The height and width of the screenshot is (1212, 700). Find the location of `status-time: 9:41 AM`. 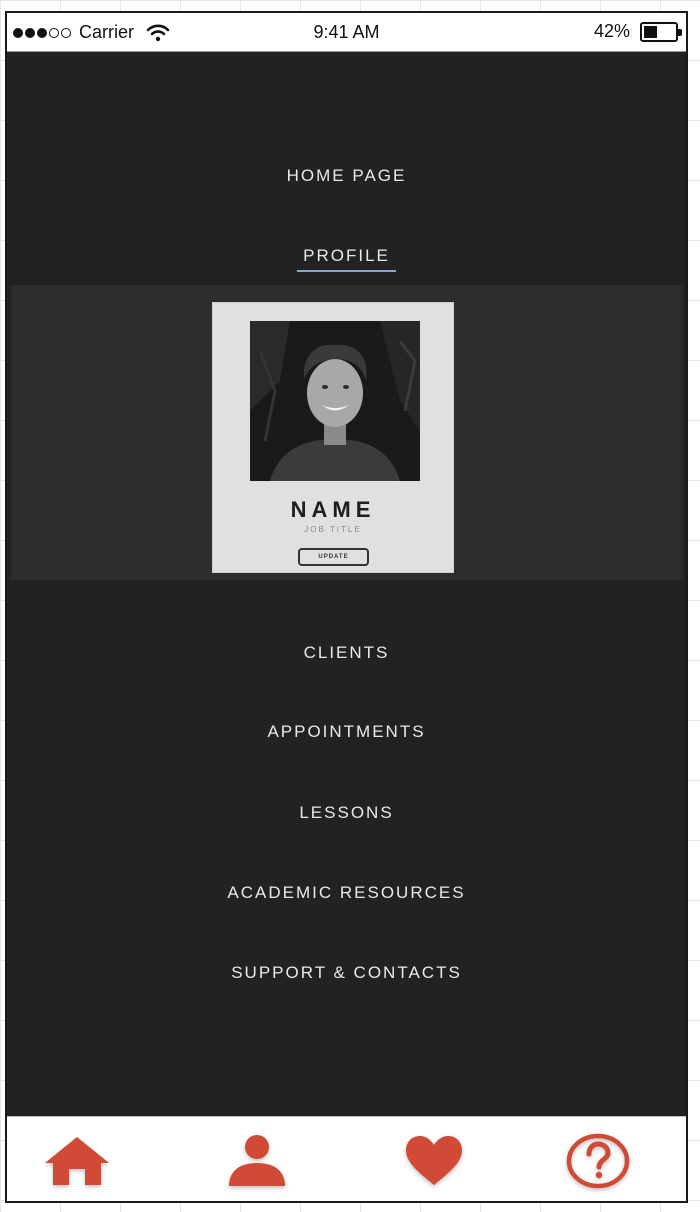

status-time: 9:41 AM is located at coordinates (346, 32).